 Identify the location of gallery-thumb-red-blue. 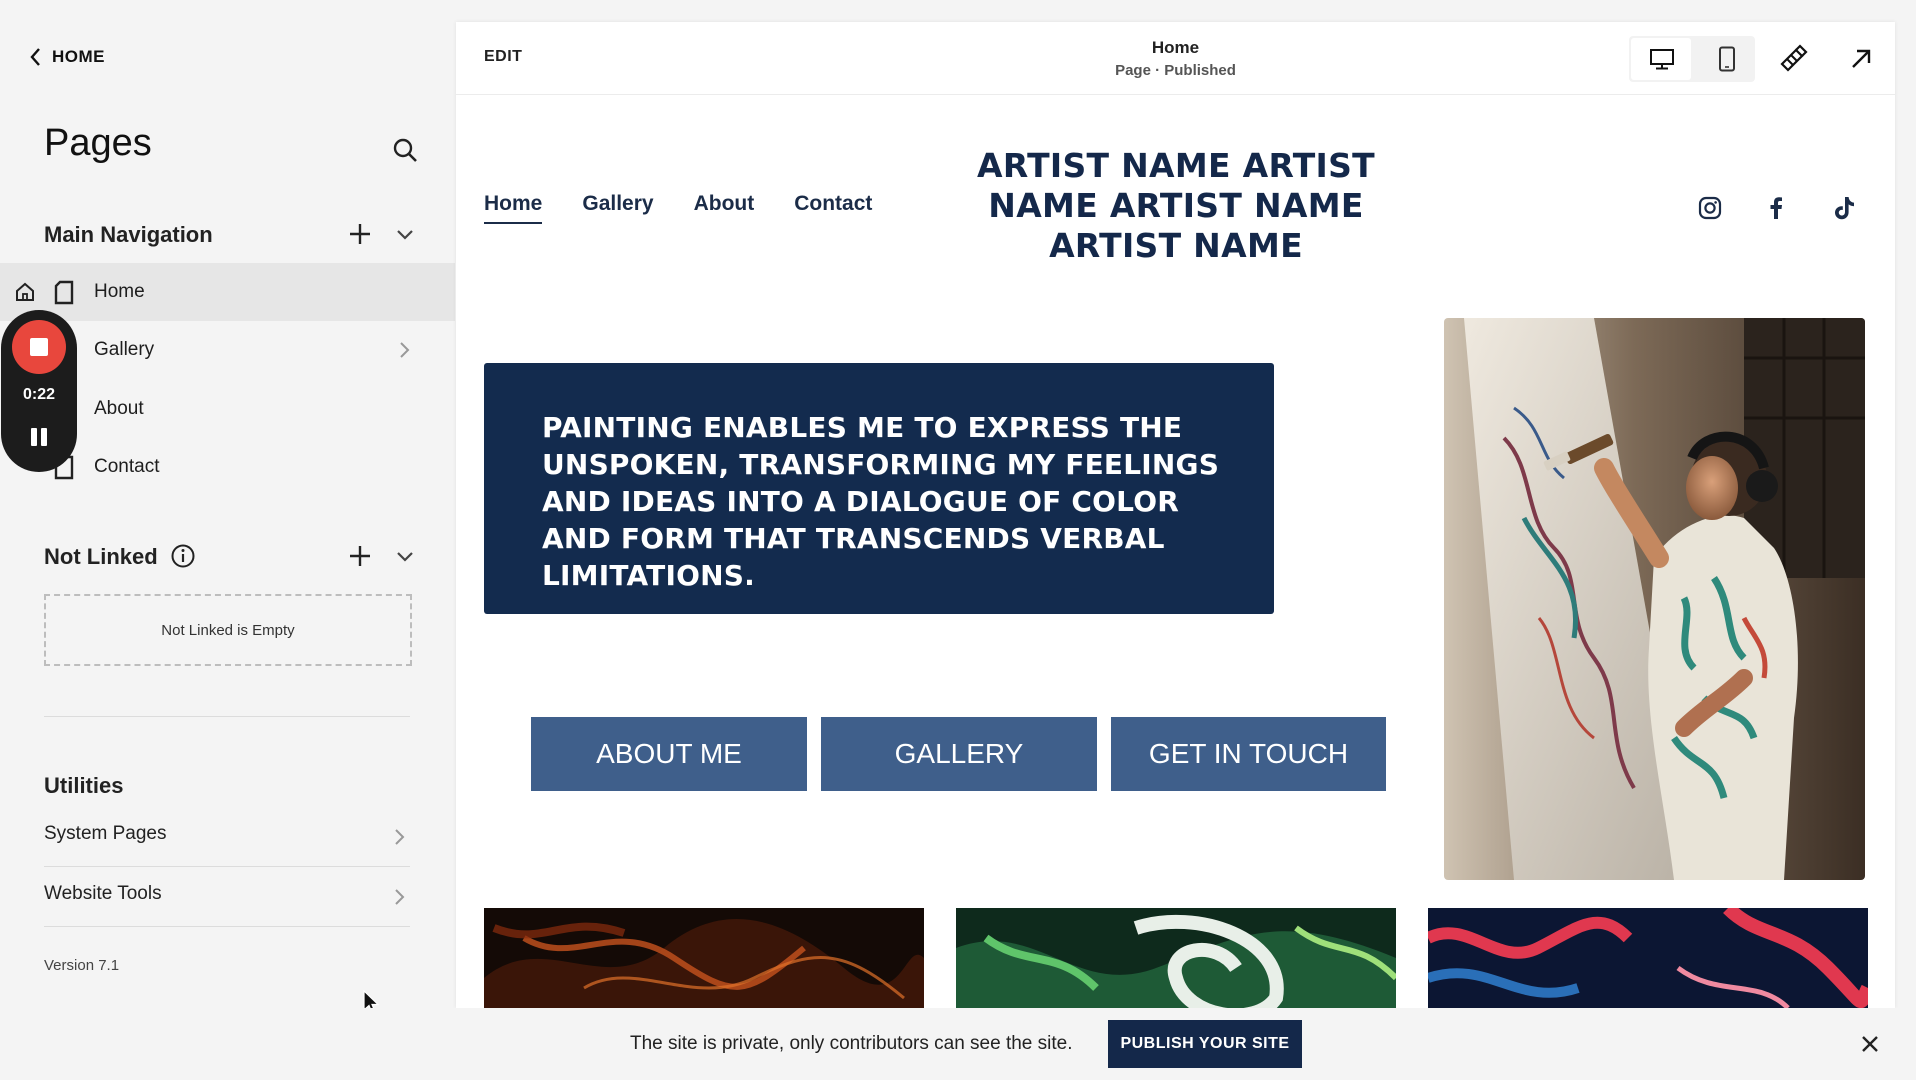
(1648, 958).